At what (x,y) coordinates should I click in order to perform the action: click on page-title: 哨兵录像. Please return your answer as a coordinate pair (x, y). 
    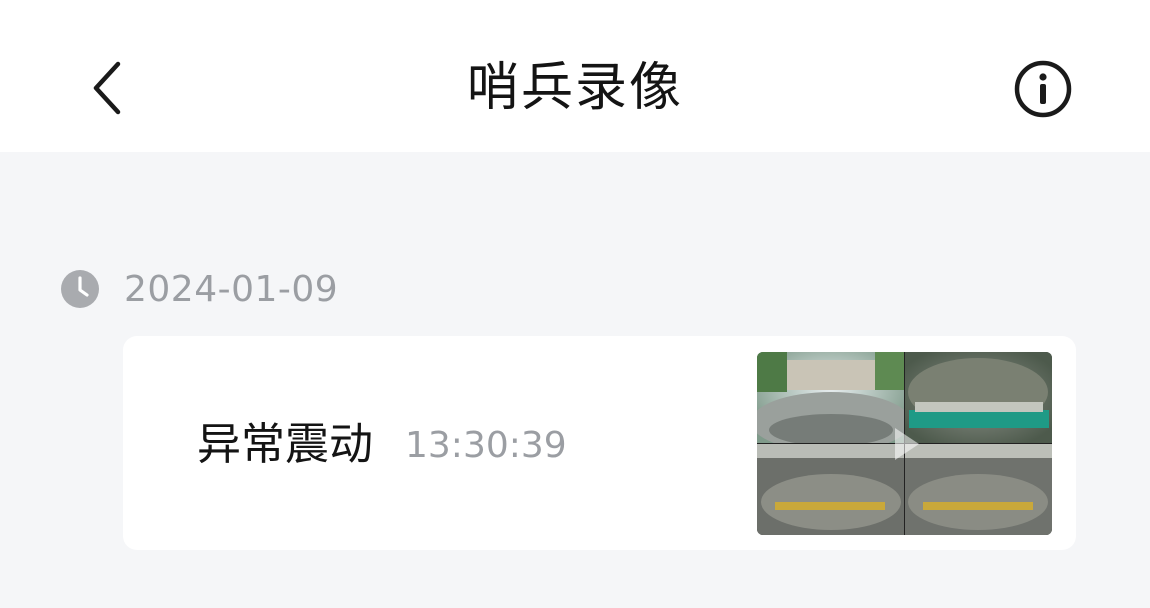
    Looking at the image, I should click on (574, 88).